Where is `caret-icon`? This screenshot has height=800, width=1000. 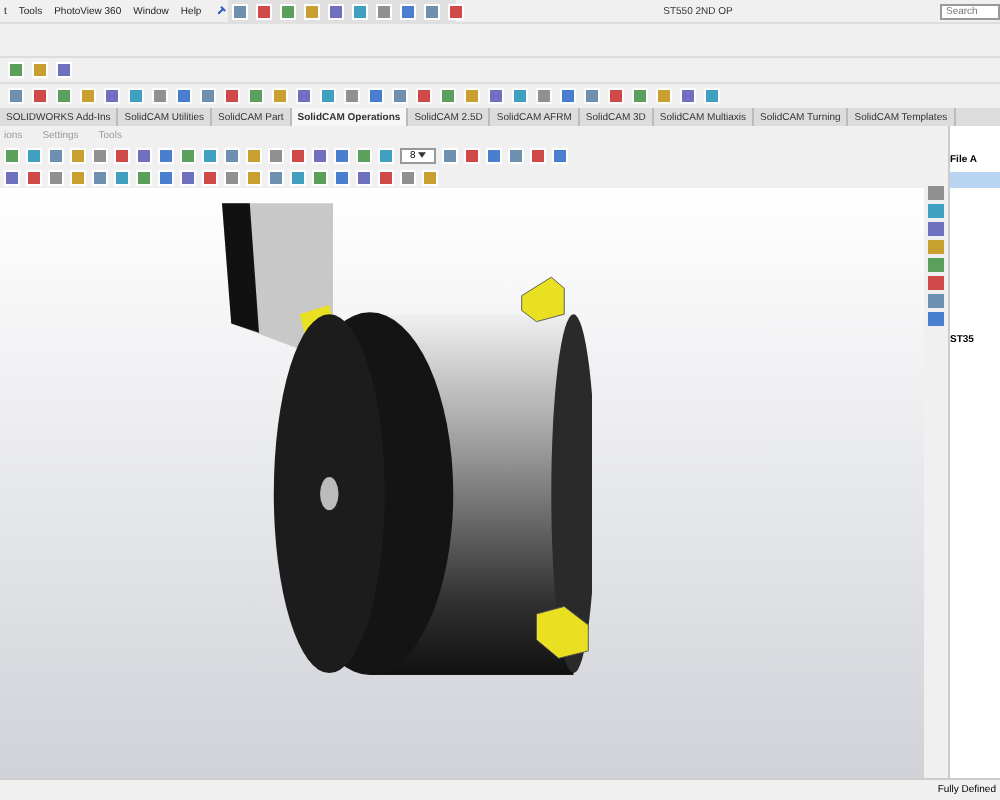
caret-icon is located at coordinates (422, 154).